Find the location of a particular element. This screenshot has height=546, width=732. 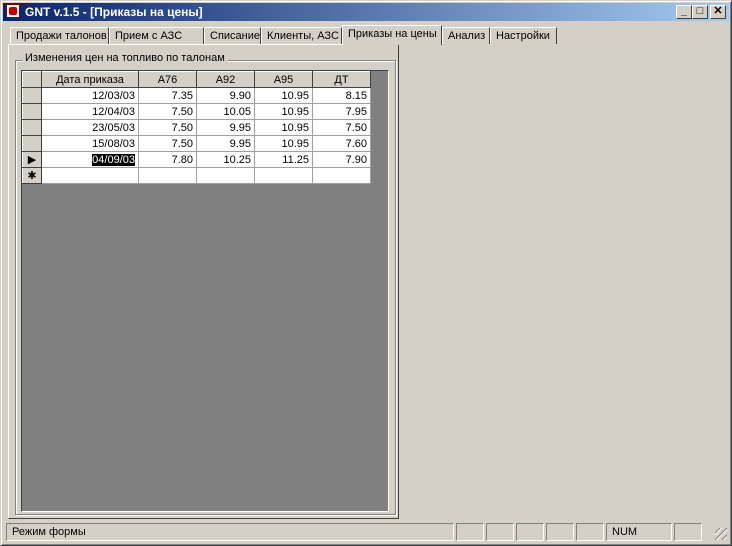

cell-a76 is located at coordinates (167, 175).